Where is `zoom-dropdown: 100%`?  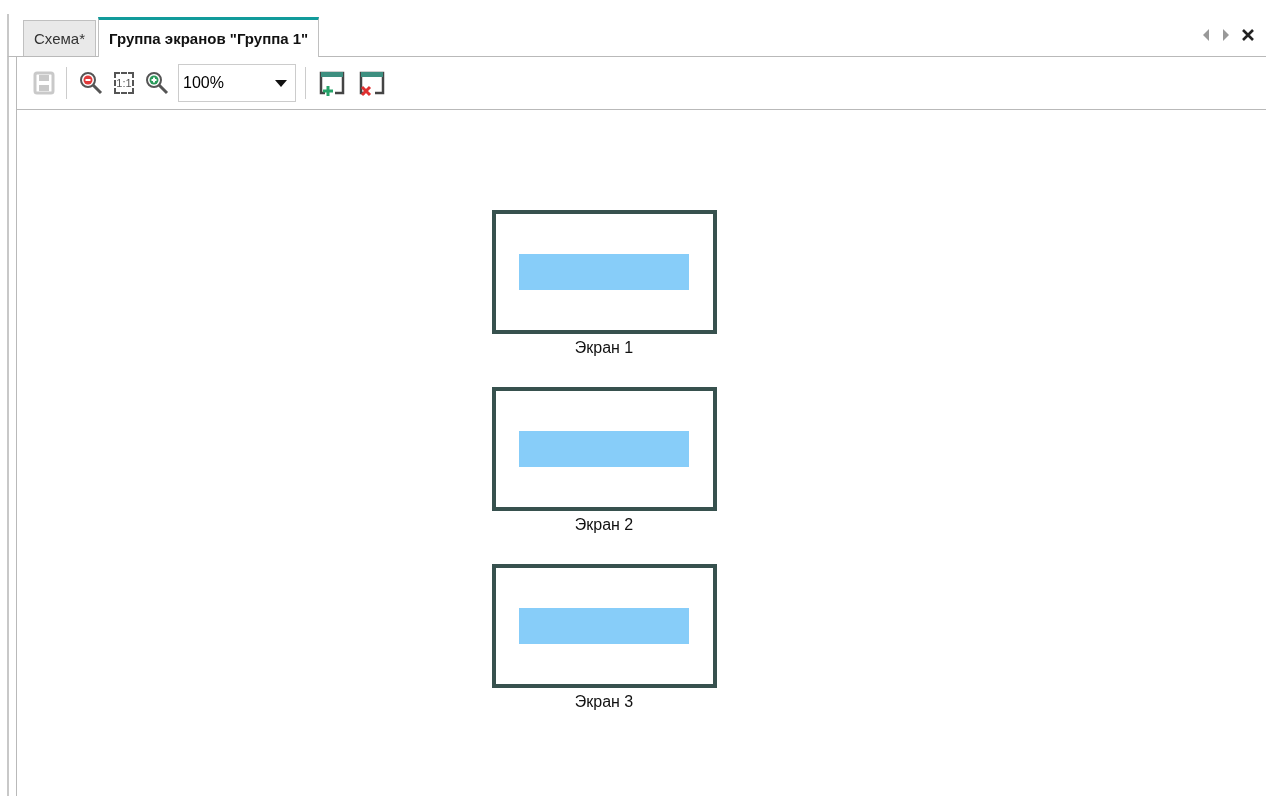
zoom-dropdown: 100% is located at coordinates (237, 83).